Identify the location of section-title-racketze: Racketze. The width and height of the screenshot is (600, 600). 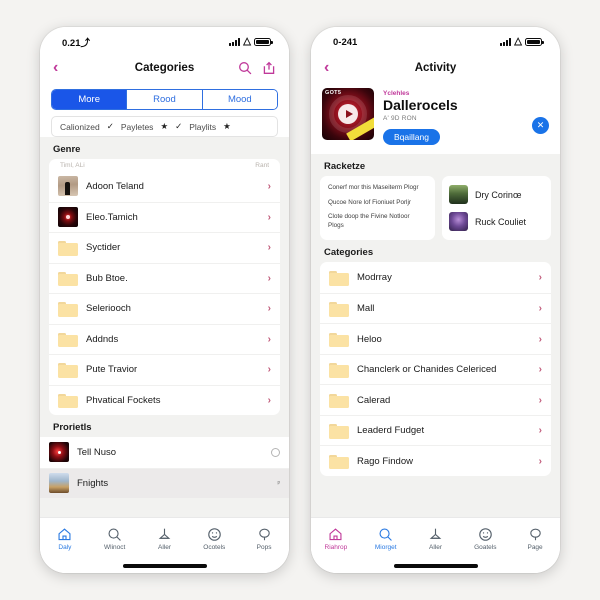
(345, 167).